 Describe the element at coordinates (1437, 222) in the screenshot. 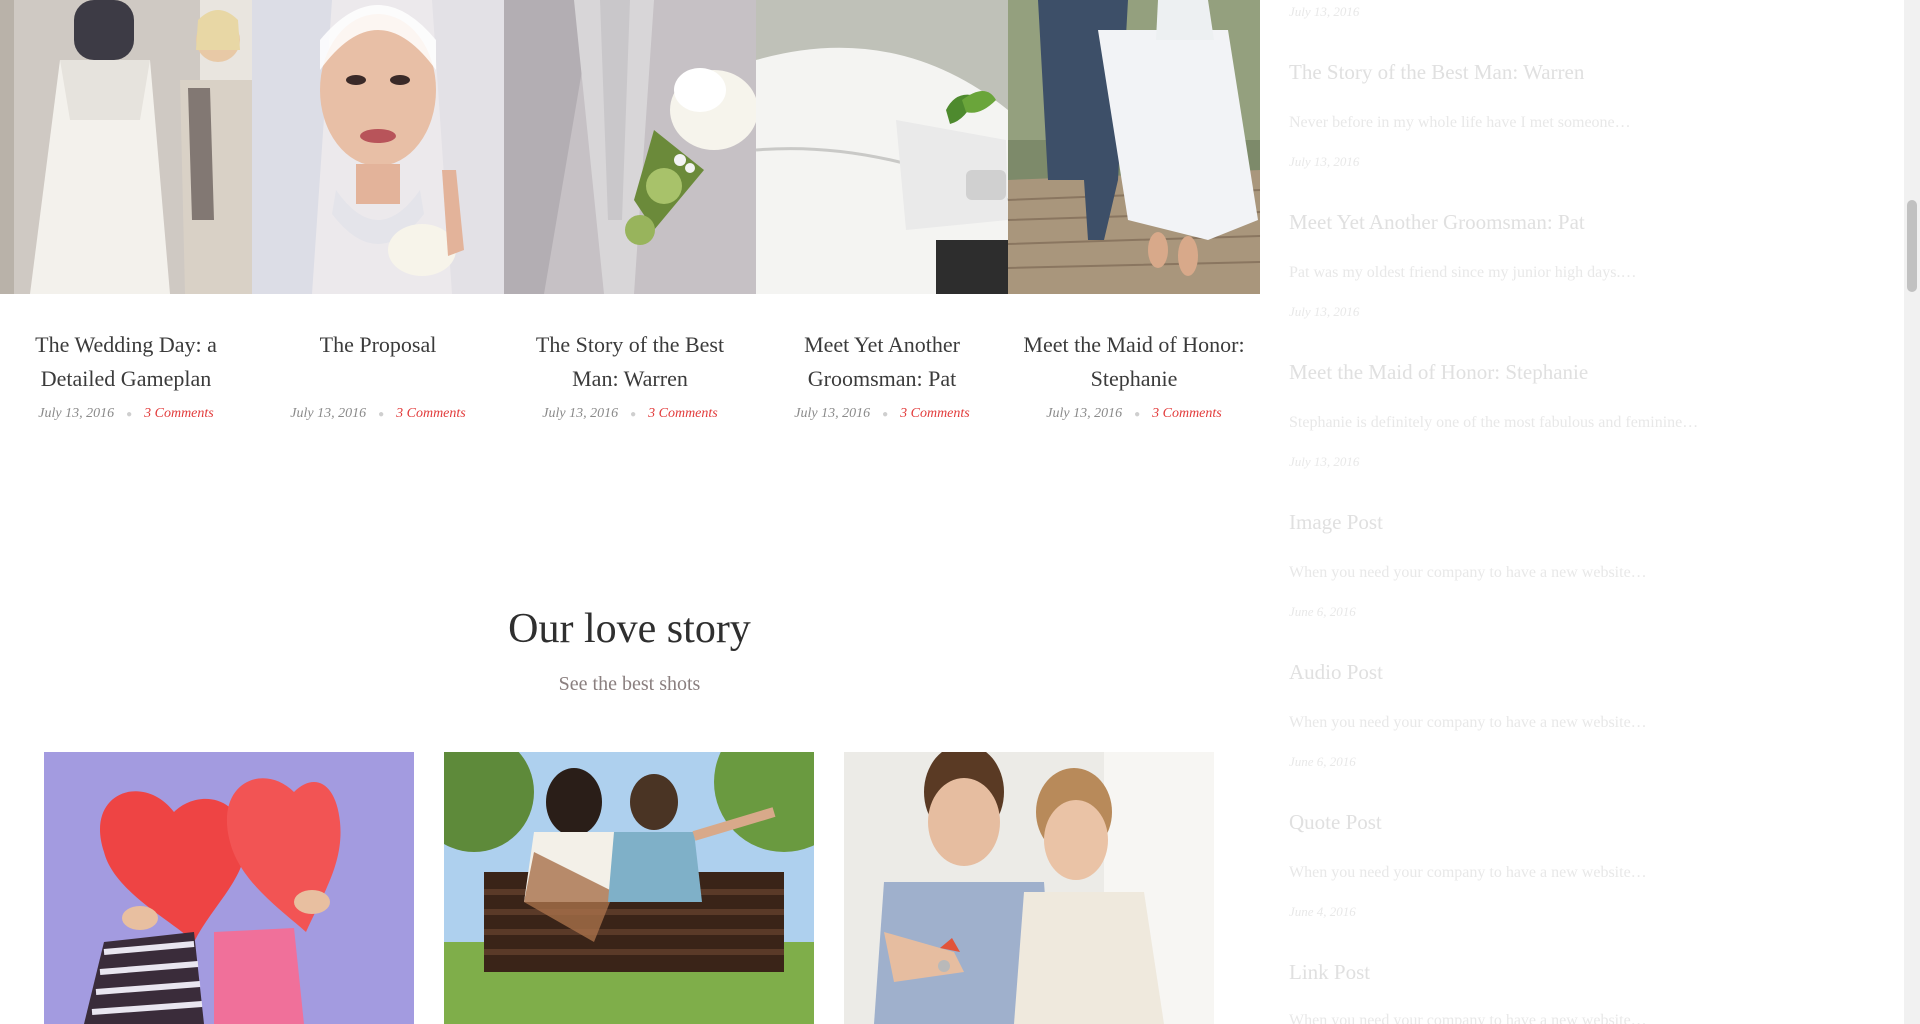

I see `sidebar-post-title: Meet Yet Another Groomsman: Pat` at that location.